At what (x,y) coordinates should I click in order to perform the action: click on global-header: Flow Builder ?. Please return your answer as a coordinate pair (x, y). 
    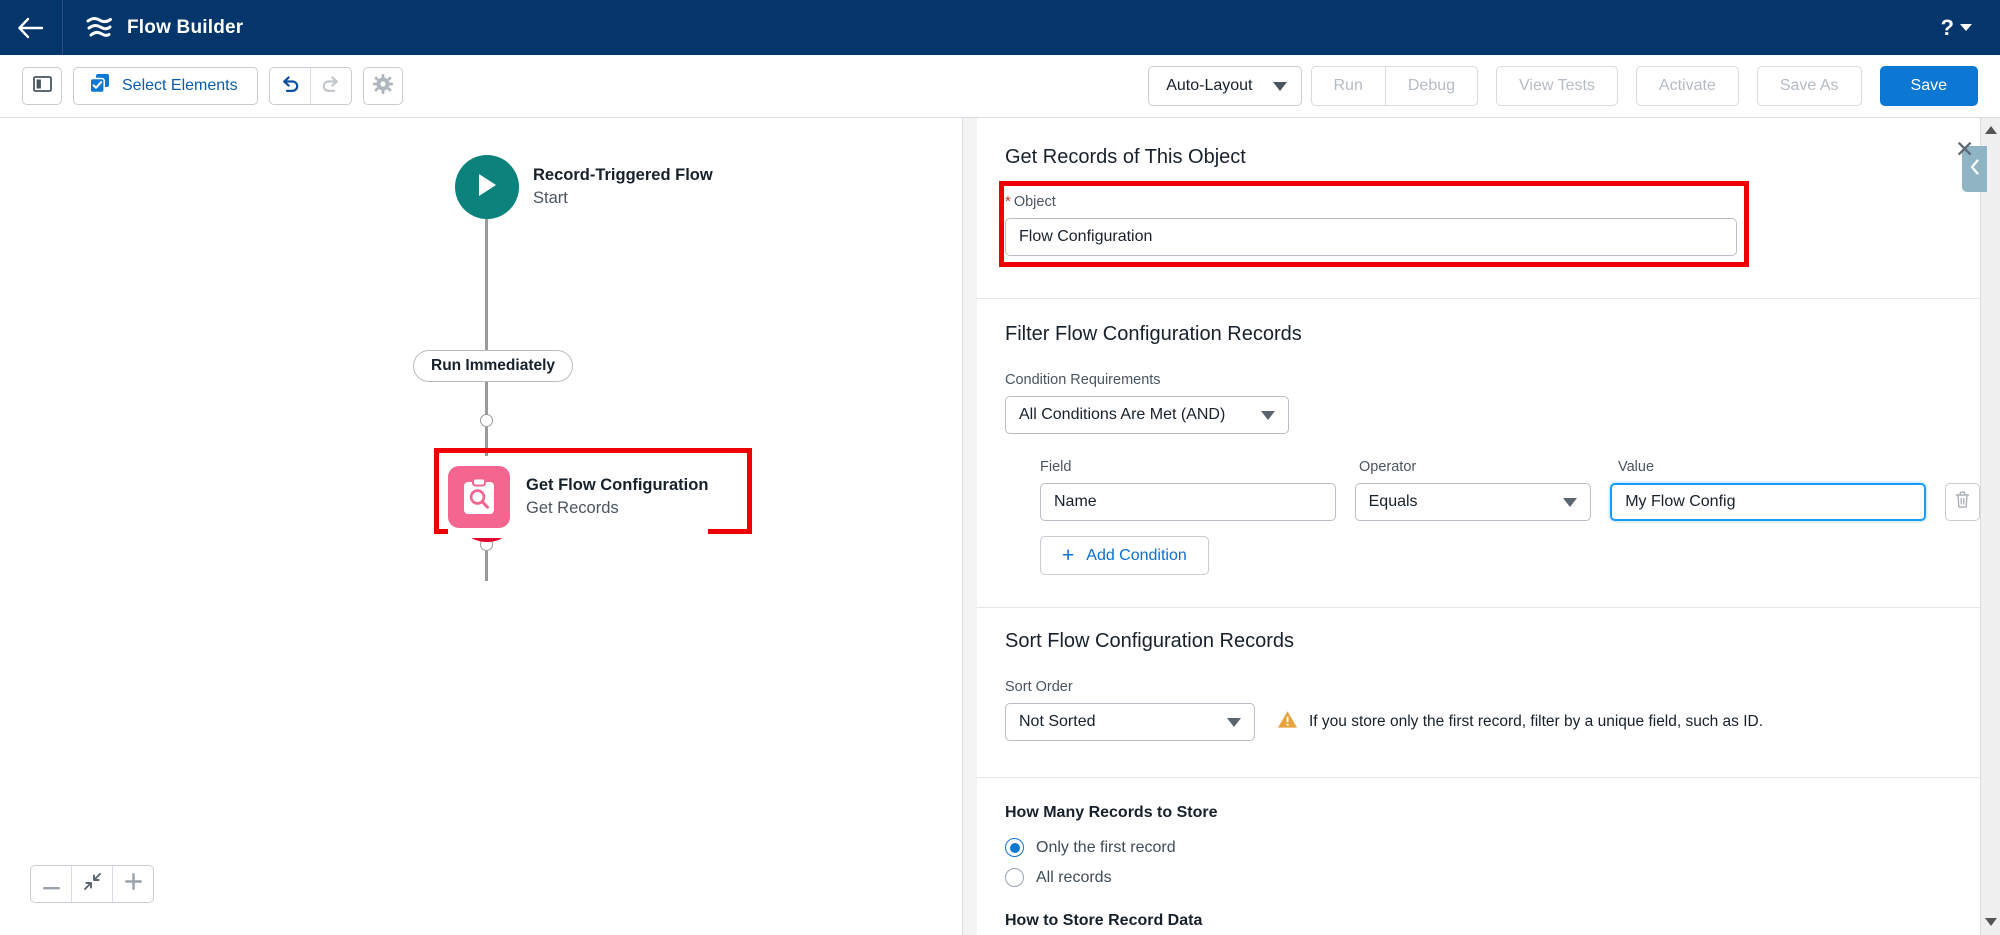
    Looking at the image, I should click on (1000, 27).